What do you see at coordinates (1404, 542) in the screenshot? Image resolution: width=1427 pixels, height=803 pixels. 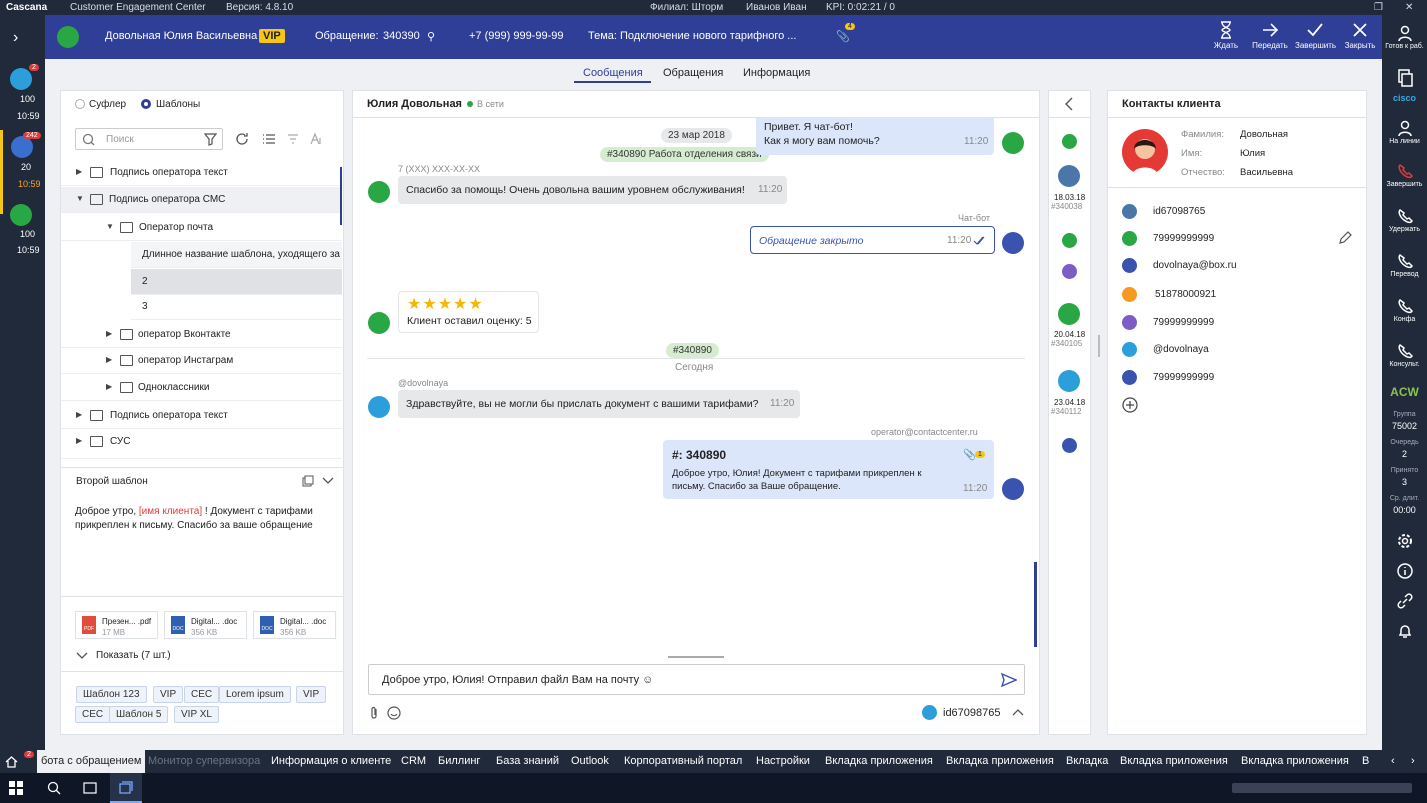 I see `settings-icon` at bounding box center [1404, 542].